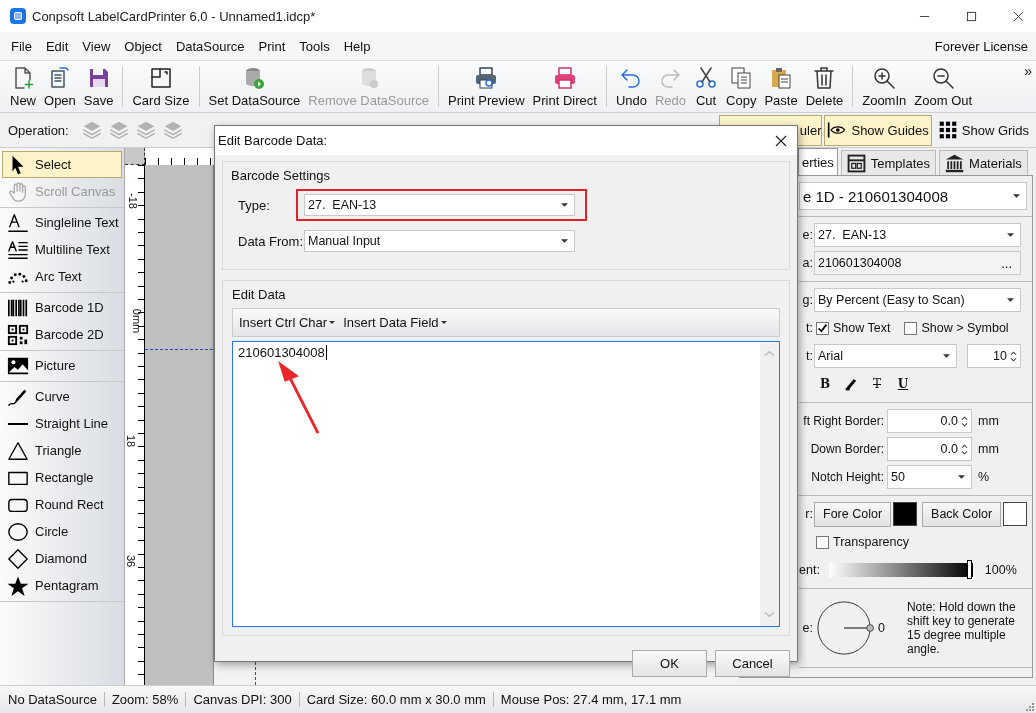 The image size is (1036, 713). I want to click on tool-item: Barcode 2D, so click(62, 334).